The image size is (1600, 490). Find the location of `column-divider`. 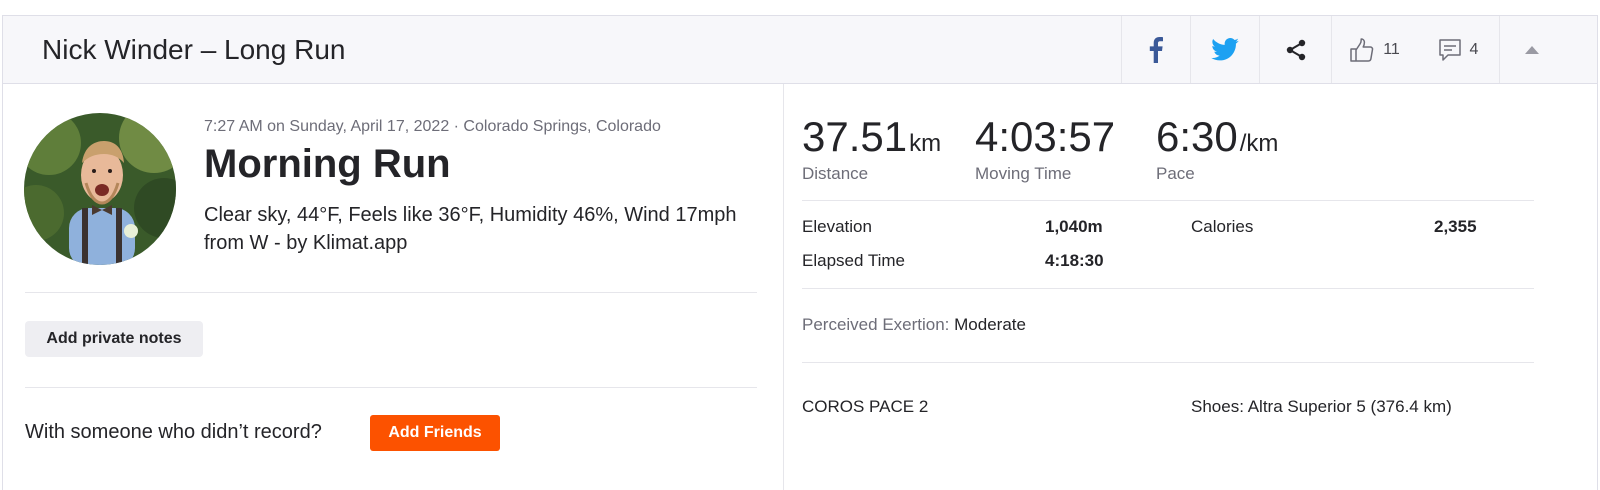

column-divider is located at coordinates (783, 287).